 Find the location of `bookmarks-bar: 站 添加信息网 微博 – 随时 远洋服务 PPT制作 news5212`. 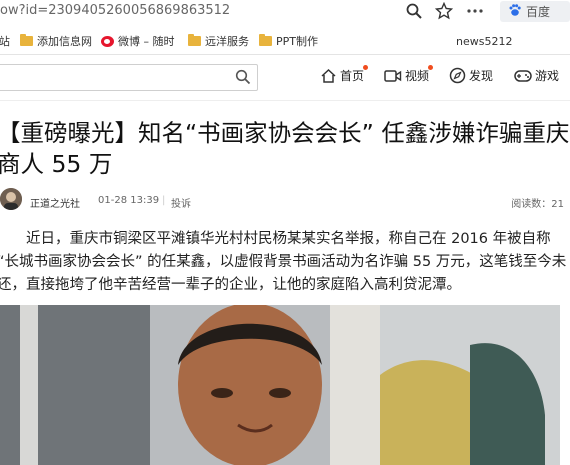

bookmarks-bar: 站 添加信息网 微博 – 随时 远洋服务 PPT制作 news5212 is located at coordinates (285, 41).